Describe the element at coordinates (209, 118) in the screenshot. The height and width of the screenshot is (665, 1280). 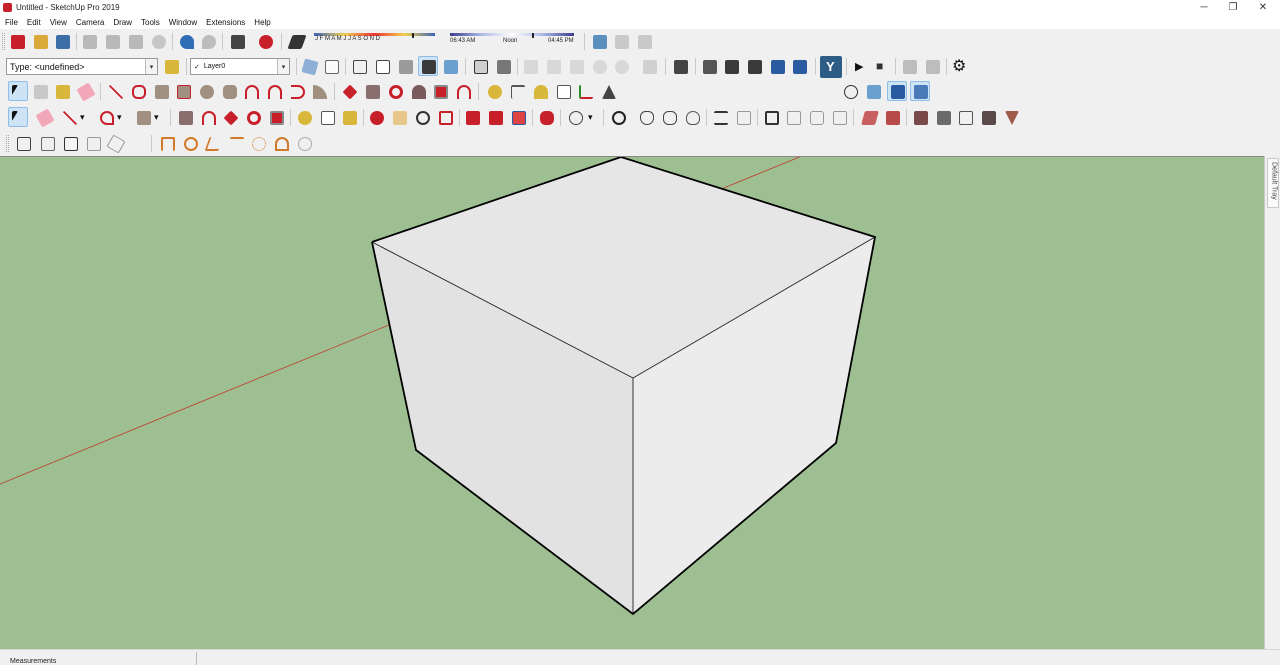
I see `offset-large-button` at that location.